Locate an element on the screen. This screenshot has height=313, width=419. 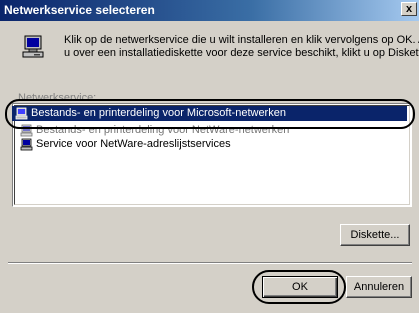
close-button: x is located at coordinates (409, 9).